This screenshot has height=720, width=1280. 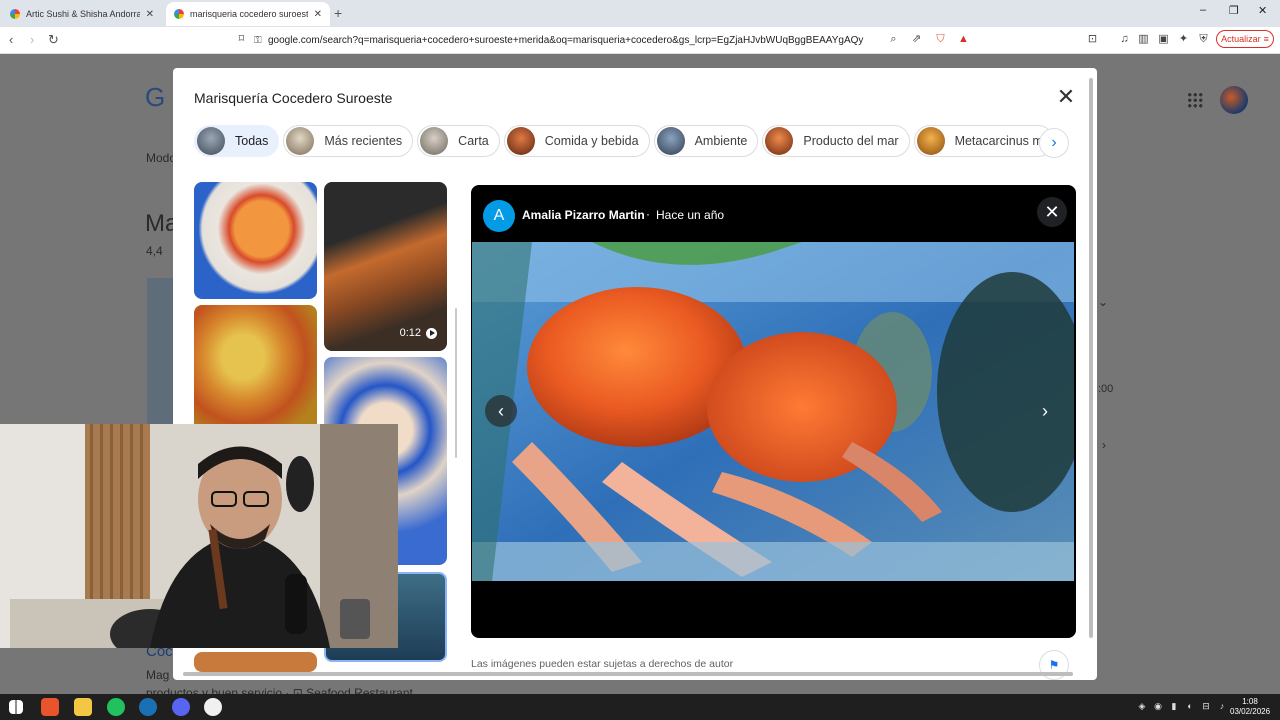 I want to click on update-button: Actualizar ≡, so click(x=1245, y=39).